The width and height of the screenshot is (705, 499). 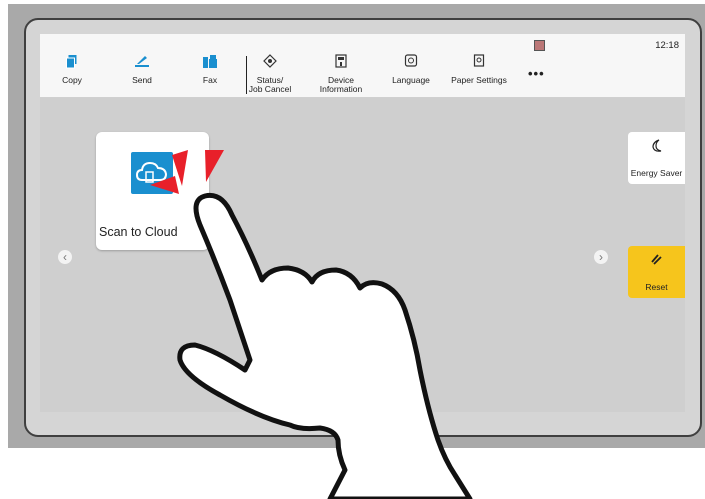 What do you see at coordinates (656, 287) in the screenshot?
I see `reset-label: Reset` at bounding box center [656, 287].